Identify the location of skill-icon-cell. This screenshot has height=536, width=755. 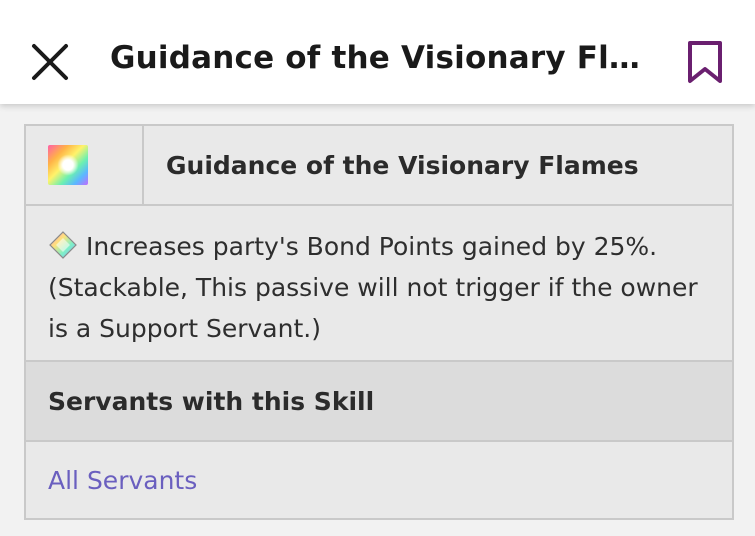
(85, 165).